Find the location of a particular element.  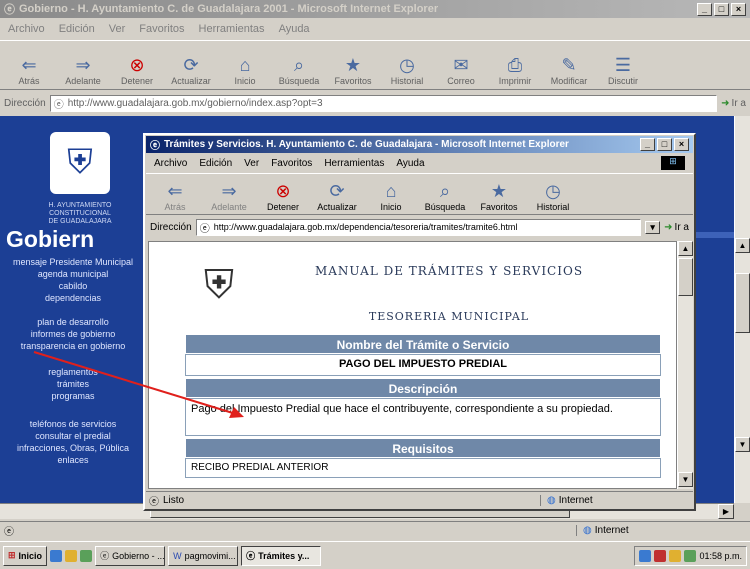

tray-antivirus-icon is located at coordinates (660, 555).